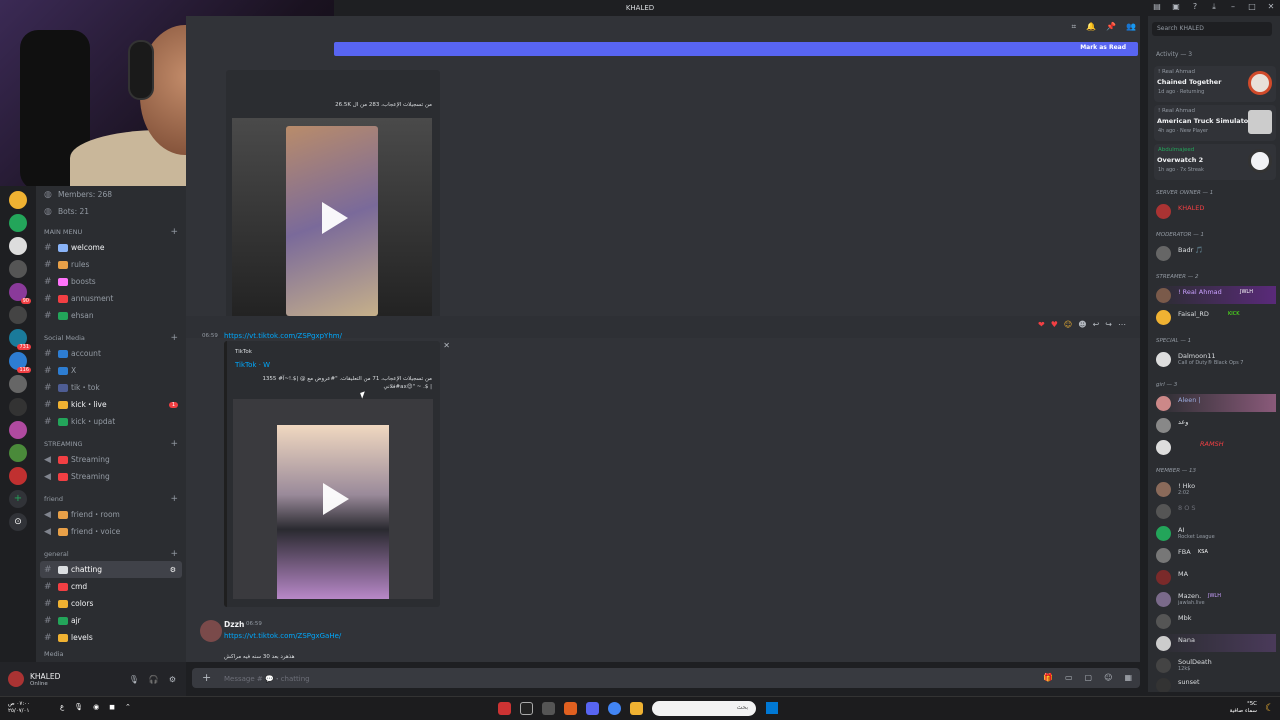 The height and width of the screenshot is (720, 1280). What do you see at coordinates (1216, 425) in the screenshot?
I see `member-item: وعد` at bounding box center [1216, 425].